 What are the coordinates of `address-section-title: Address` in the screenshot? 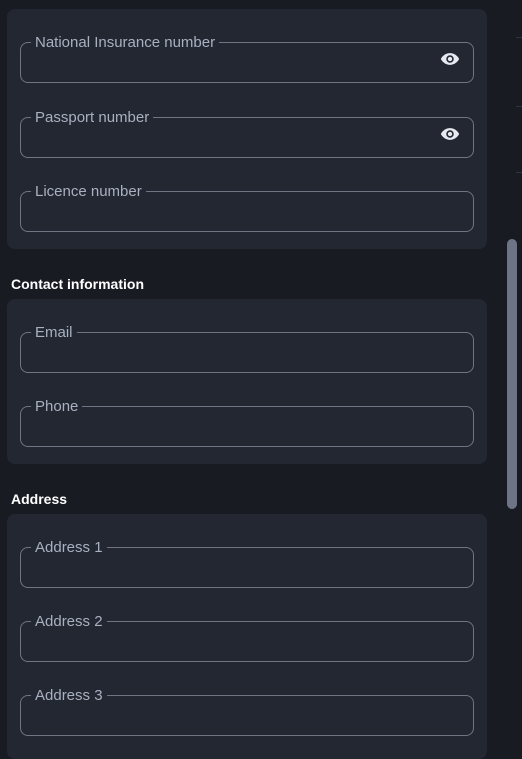 It's located at (39, 499).